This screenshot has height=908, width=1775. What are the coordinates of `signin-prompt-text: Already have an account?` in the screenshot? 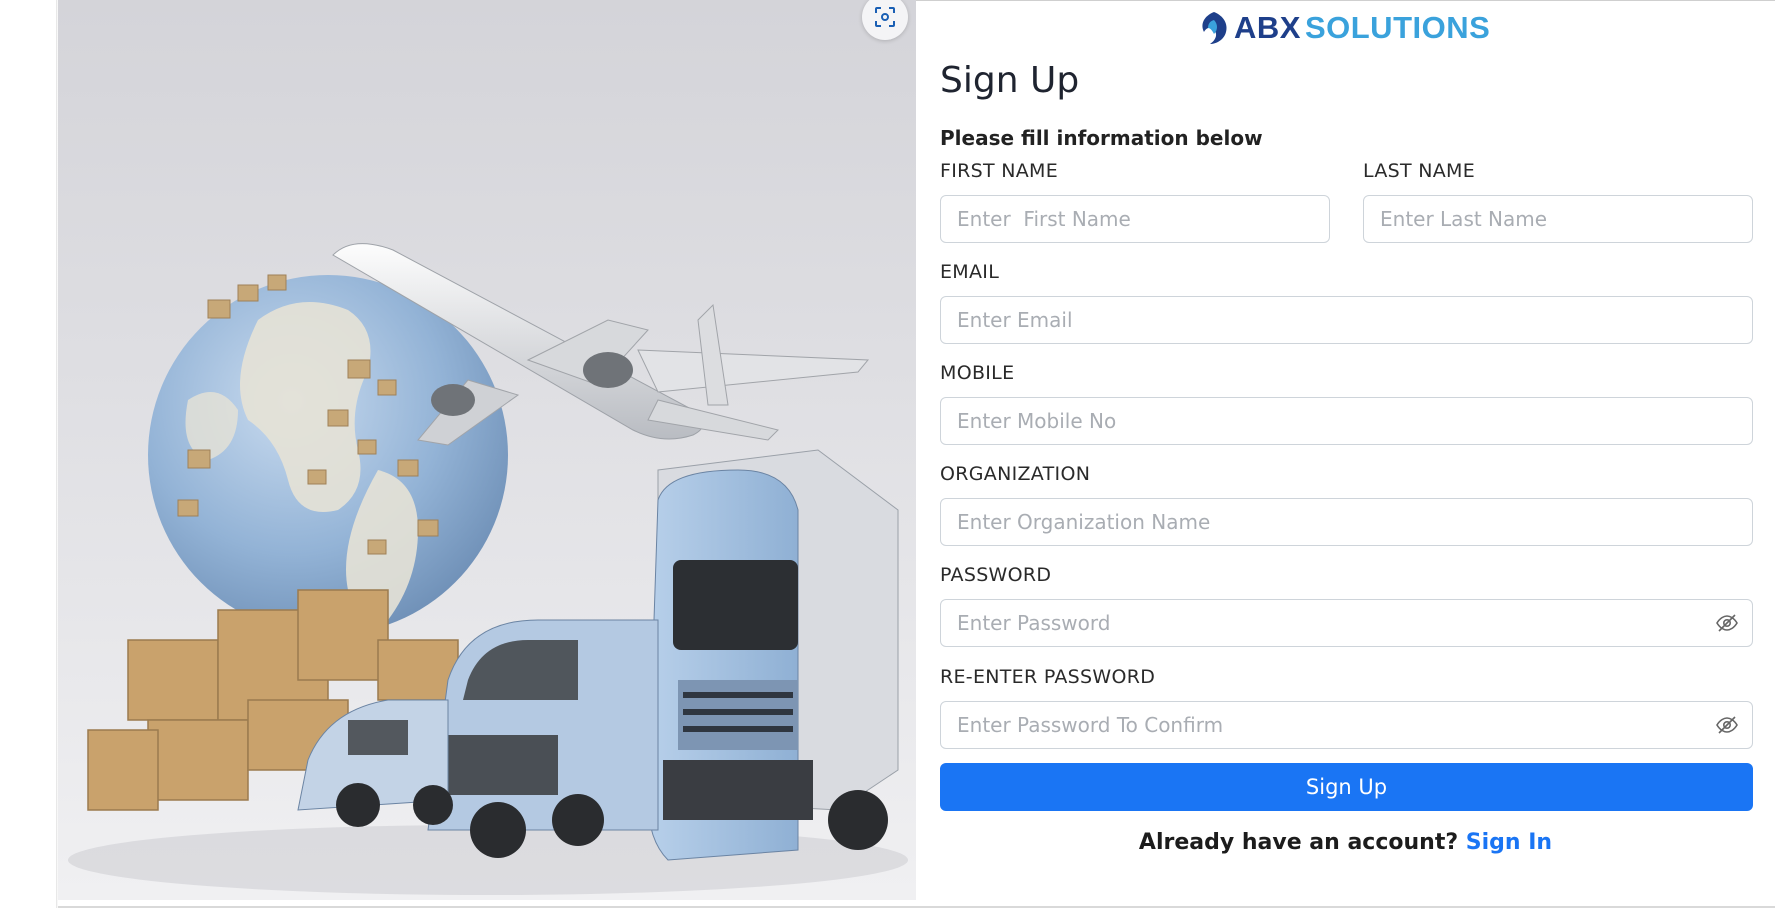 It's located at (1298, 842).